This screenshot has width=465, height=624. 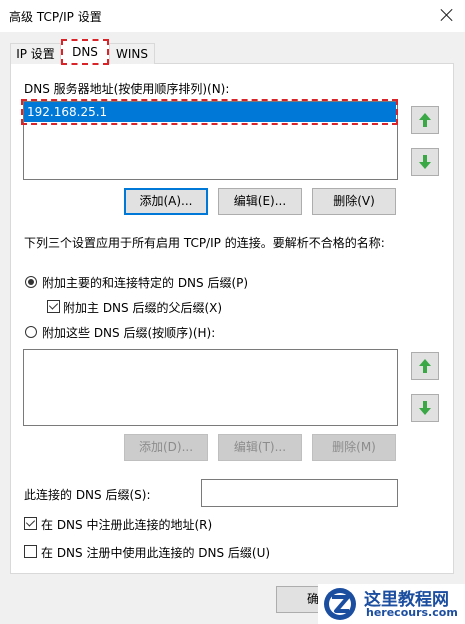 What do you see at coordinates (299, 493) in the screenshot?
I see `connection-suffix-input` at bounding box center [299, 493].